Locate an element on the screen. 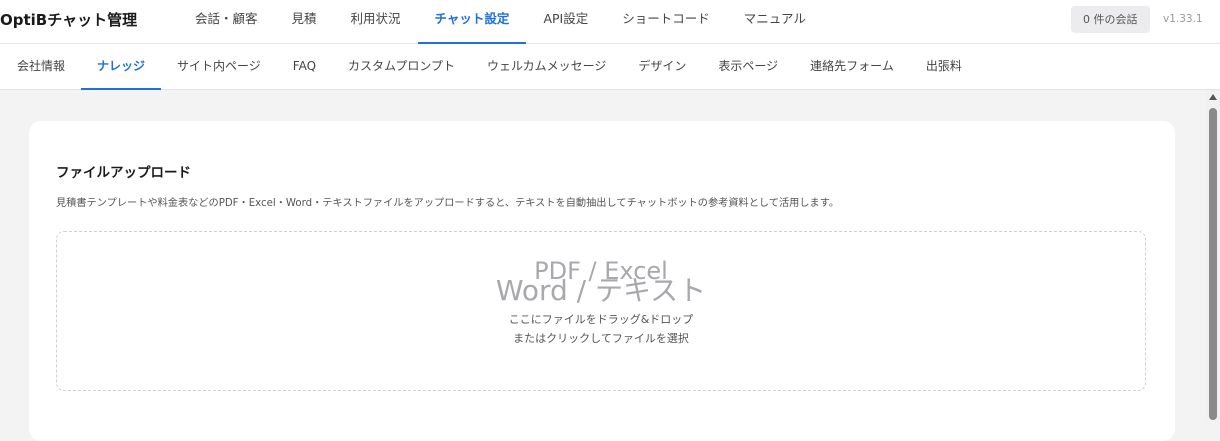 The height and width of the screenshot is (441, 1220). top-nav-manual: マニュアル is located at coordinates (775, 22).